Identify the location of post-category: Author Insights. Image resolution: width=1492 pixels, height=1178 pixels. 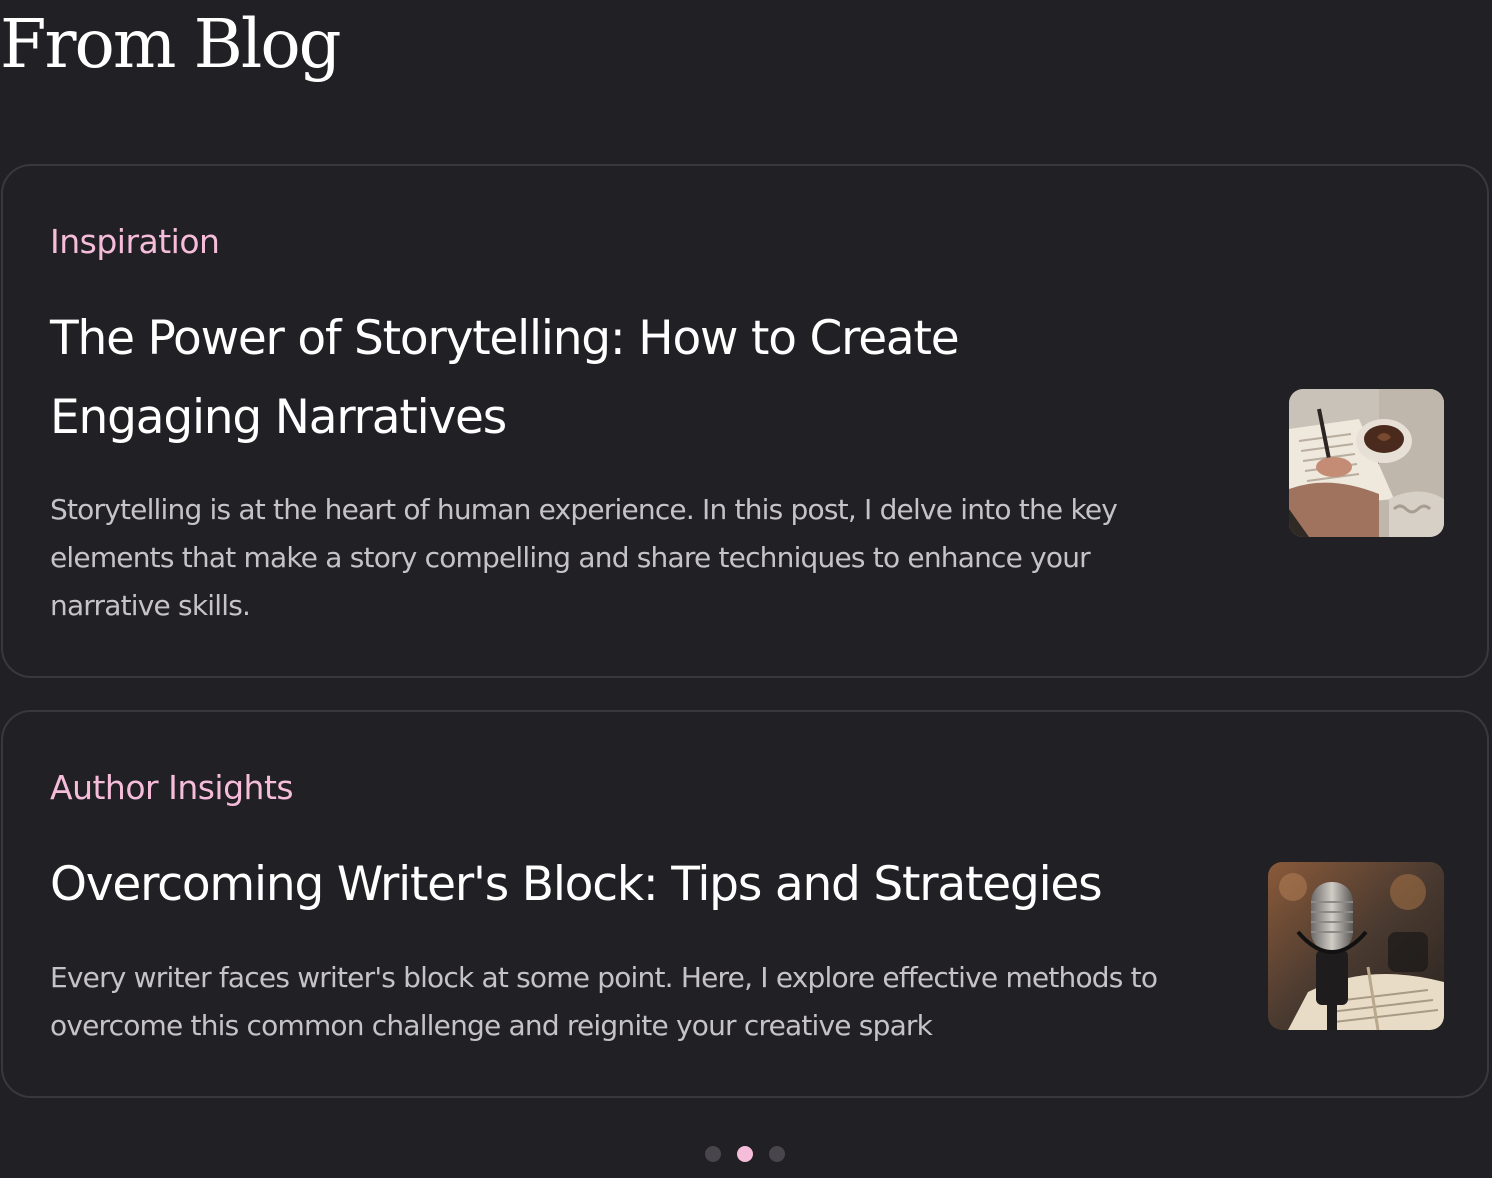
(172, 788).